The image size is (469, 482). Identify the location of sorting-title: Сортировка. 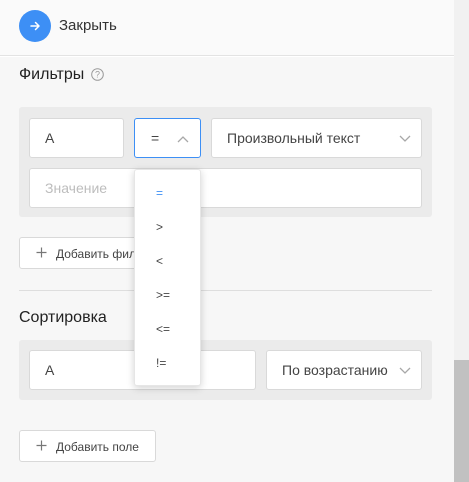
(63, 317).